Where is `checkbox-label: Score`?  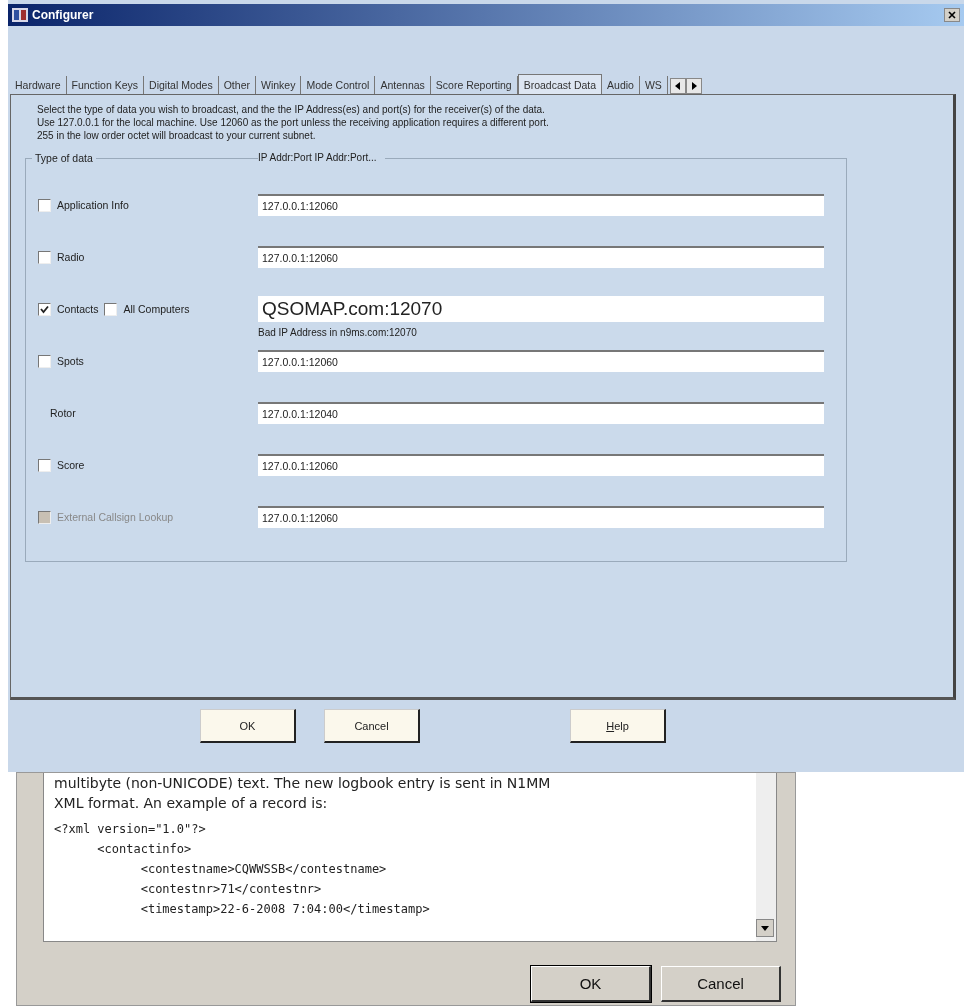 checkbox-label: Score is located at coordinates (71, 465).